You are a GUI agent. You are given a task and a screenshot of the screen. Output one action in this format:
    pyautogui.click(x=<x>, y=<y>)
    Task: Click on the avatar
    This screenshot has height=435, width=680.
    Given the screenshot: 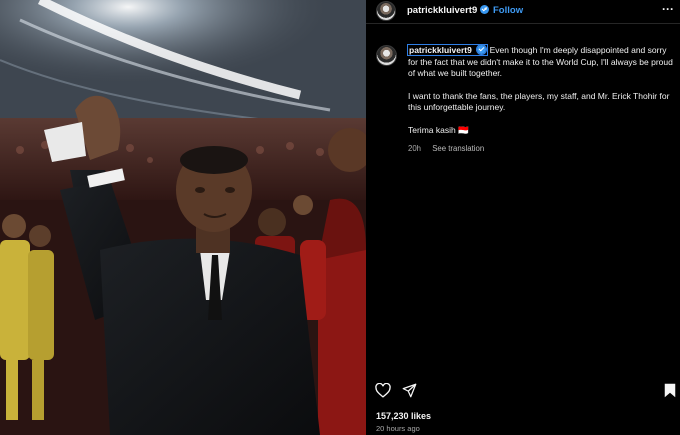 What is the action you would take?
    pyautogui.click(x=386, y=11)
    